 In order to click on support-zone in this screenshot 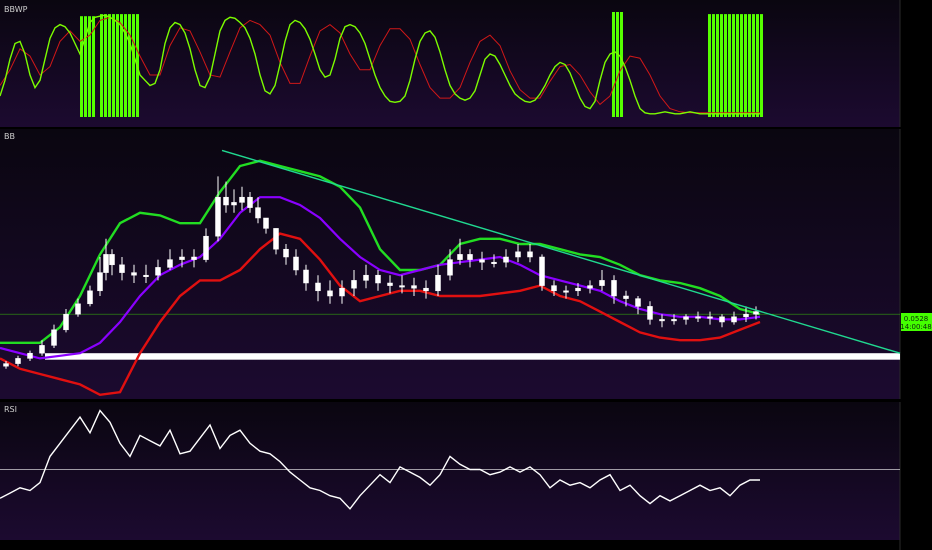, I will do `click(472, 356)`.